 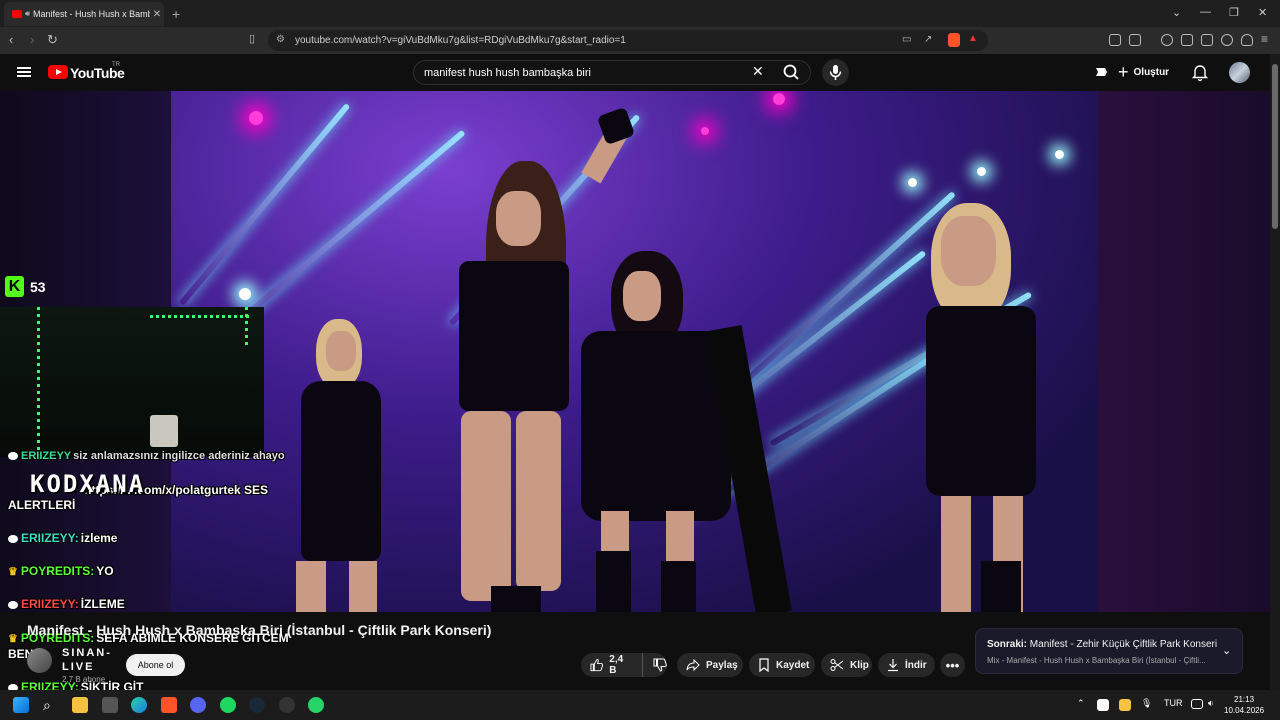 I want to click on forward-button: ›, so click(x=32, y=39).